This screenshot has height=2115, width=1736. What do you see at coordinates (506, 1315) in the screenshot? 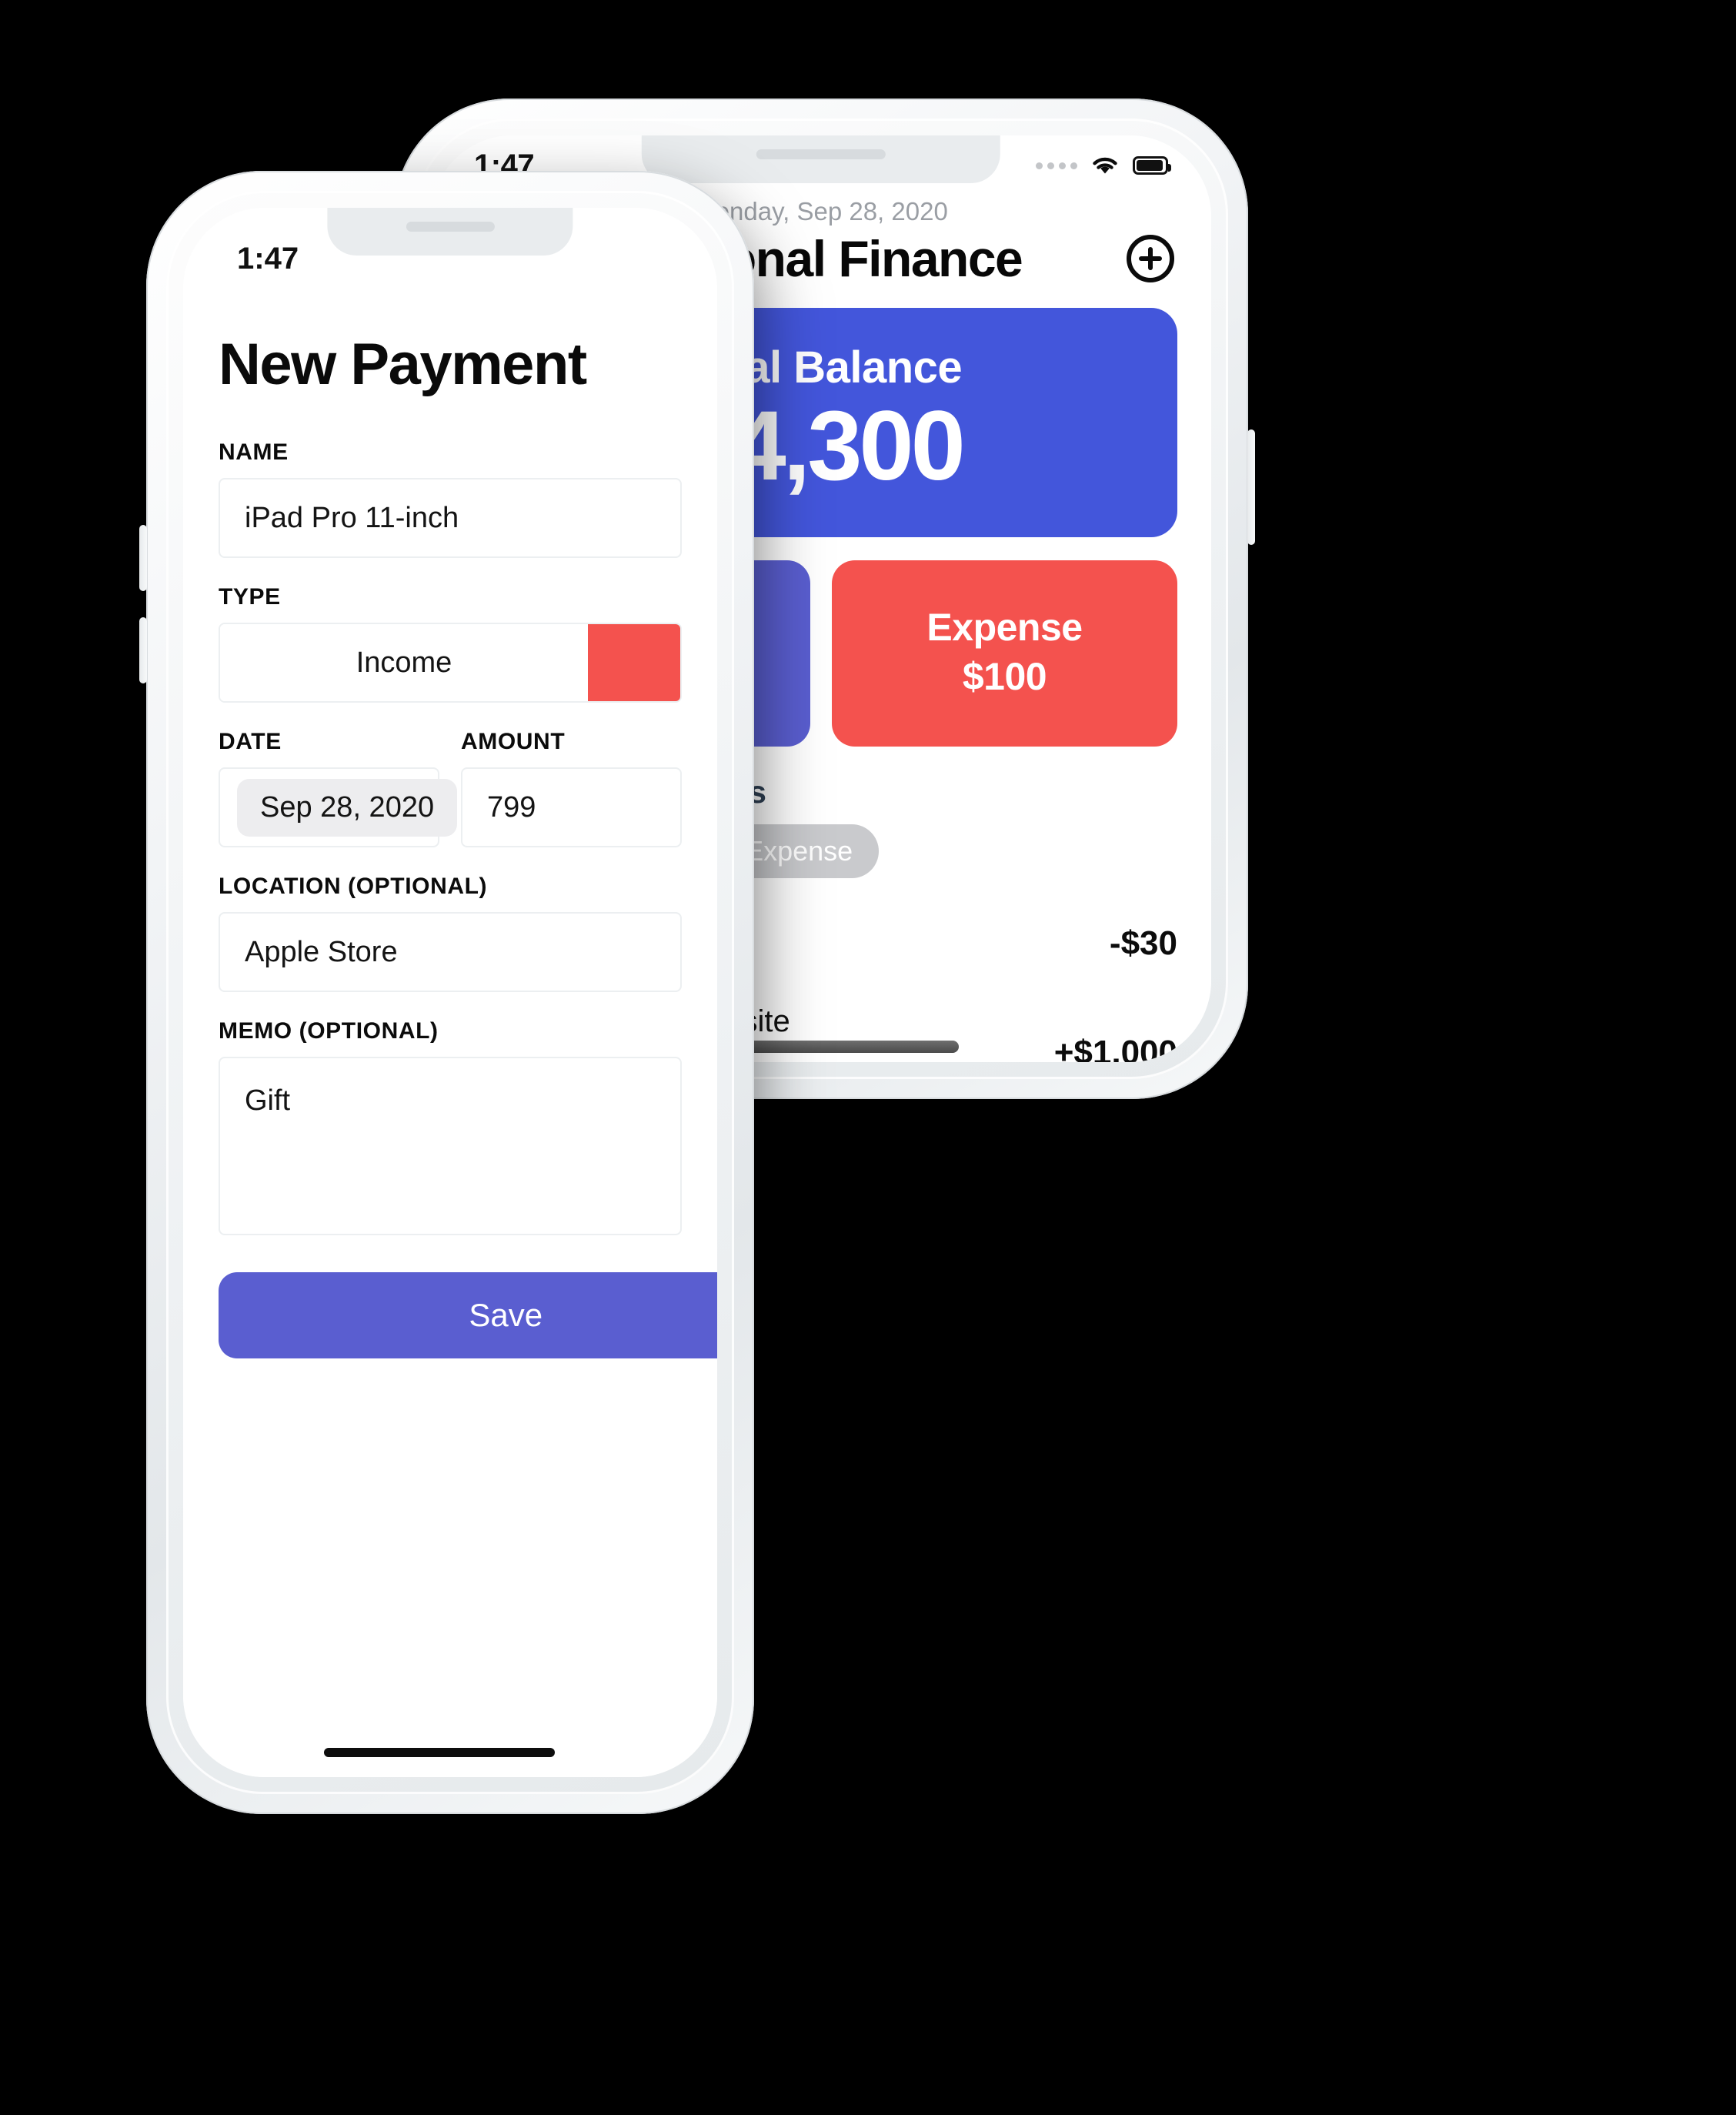
I see `save-button-label: Save` at bounding box center [506, 1315].